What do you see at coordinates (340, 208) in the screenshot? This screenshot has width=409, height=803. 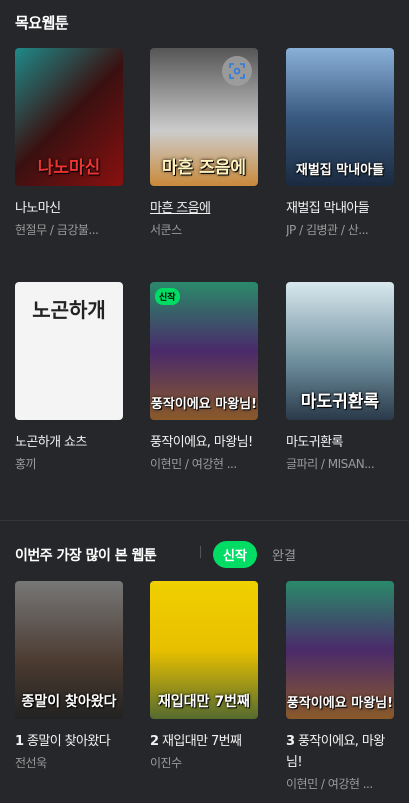 I see `webtoon-title: 재벌집 막내아들` at bounding box center [340, 208].